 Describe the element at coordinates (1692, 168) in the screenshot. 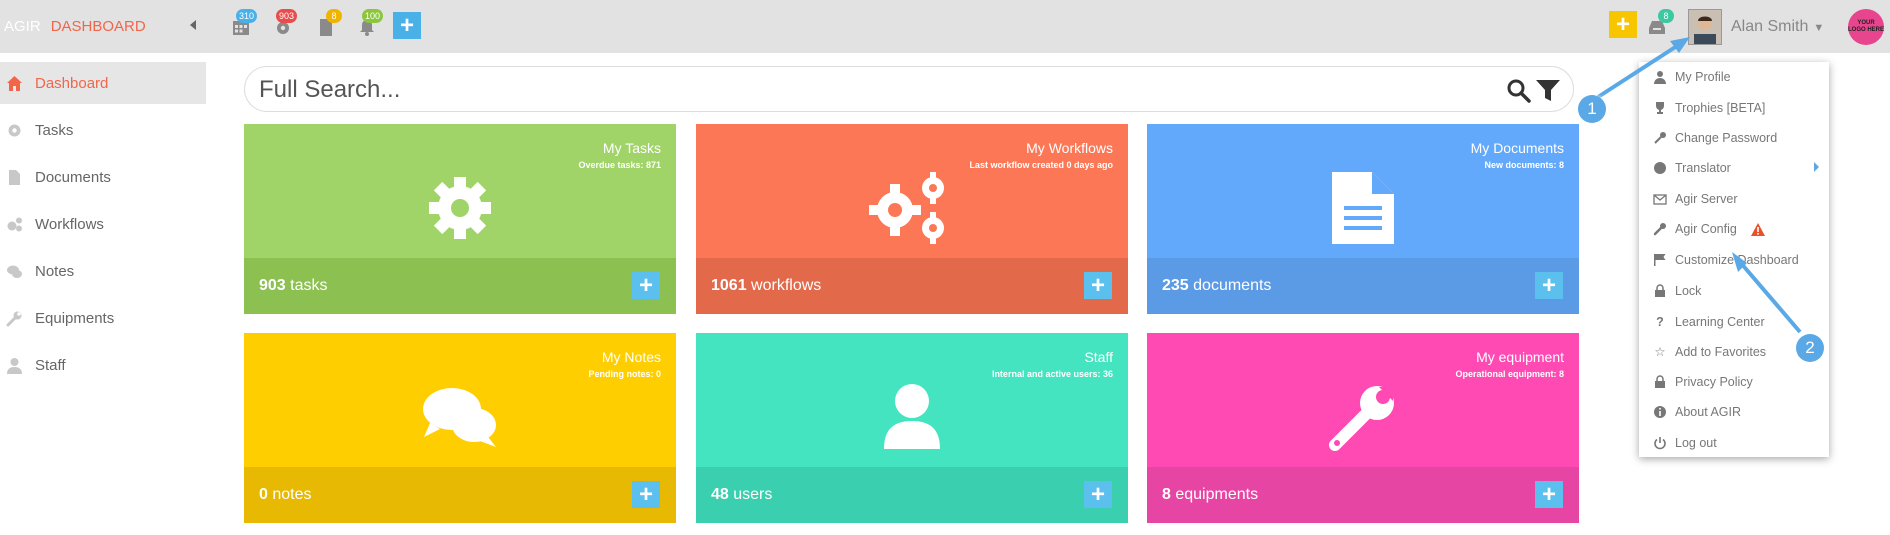

I see `menu-item-translator: Translator` at that location.